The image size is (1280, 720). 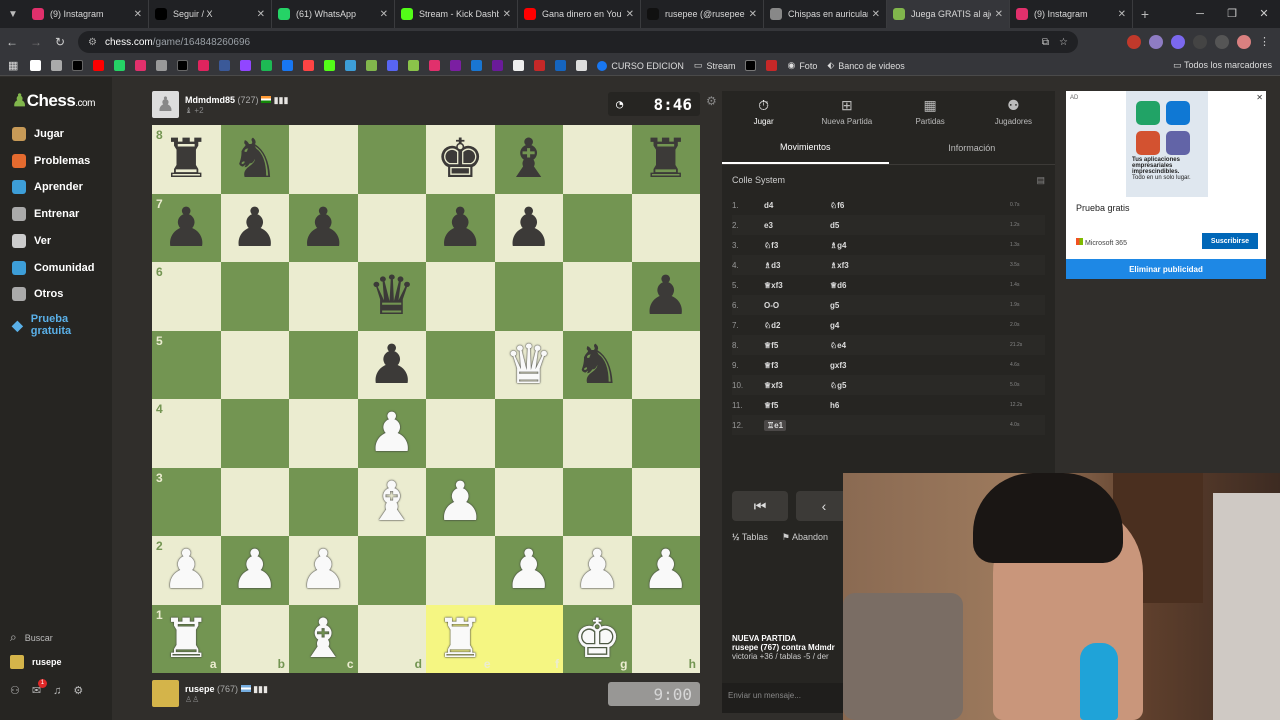 I want to click on board-square-b2: ♟, so click(x=254, y=570).